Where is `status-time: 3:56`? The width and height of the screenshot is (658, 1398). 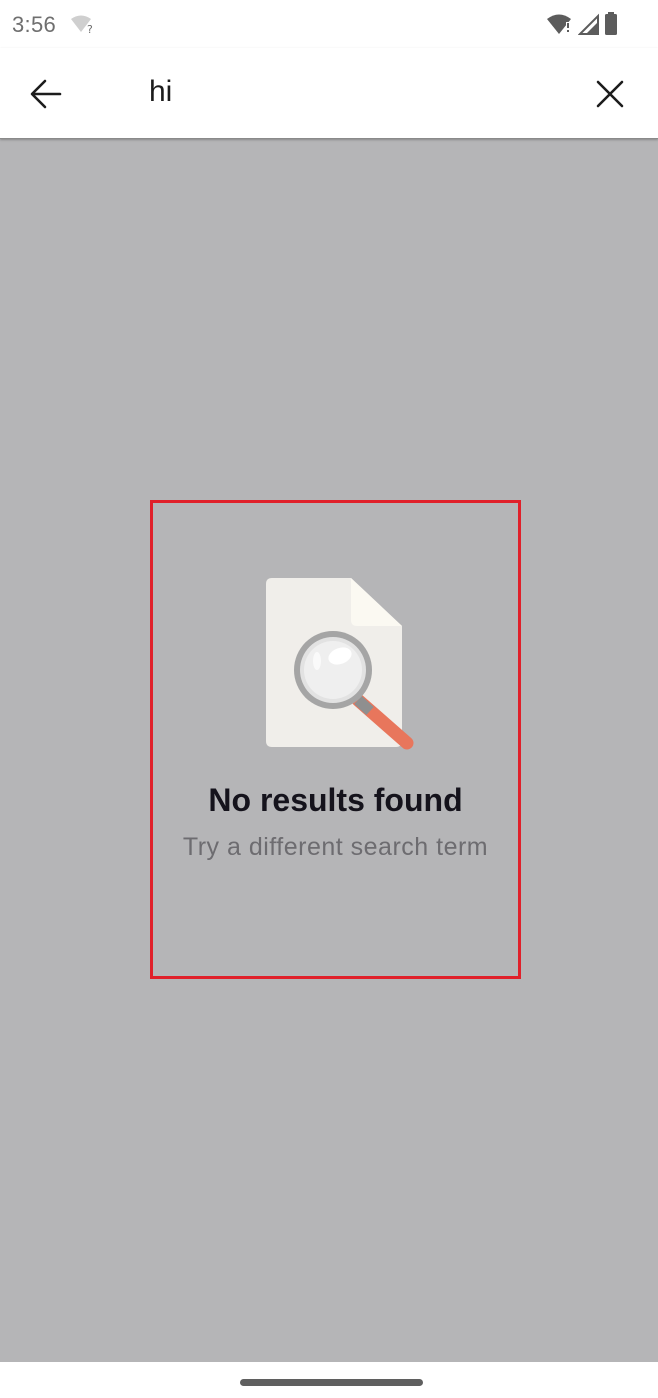 status-time: 3:56 is located at coordinates (34, 24).